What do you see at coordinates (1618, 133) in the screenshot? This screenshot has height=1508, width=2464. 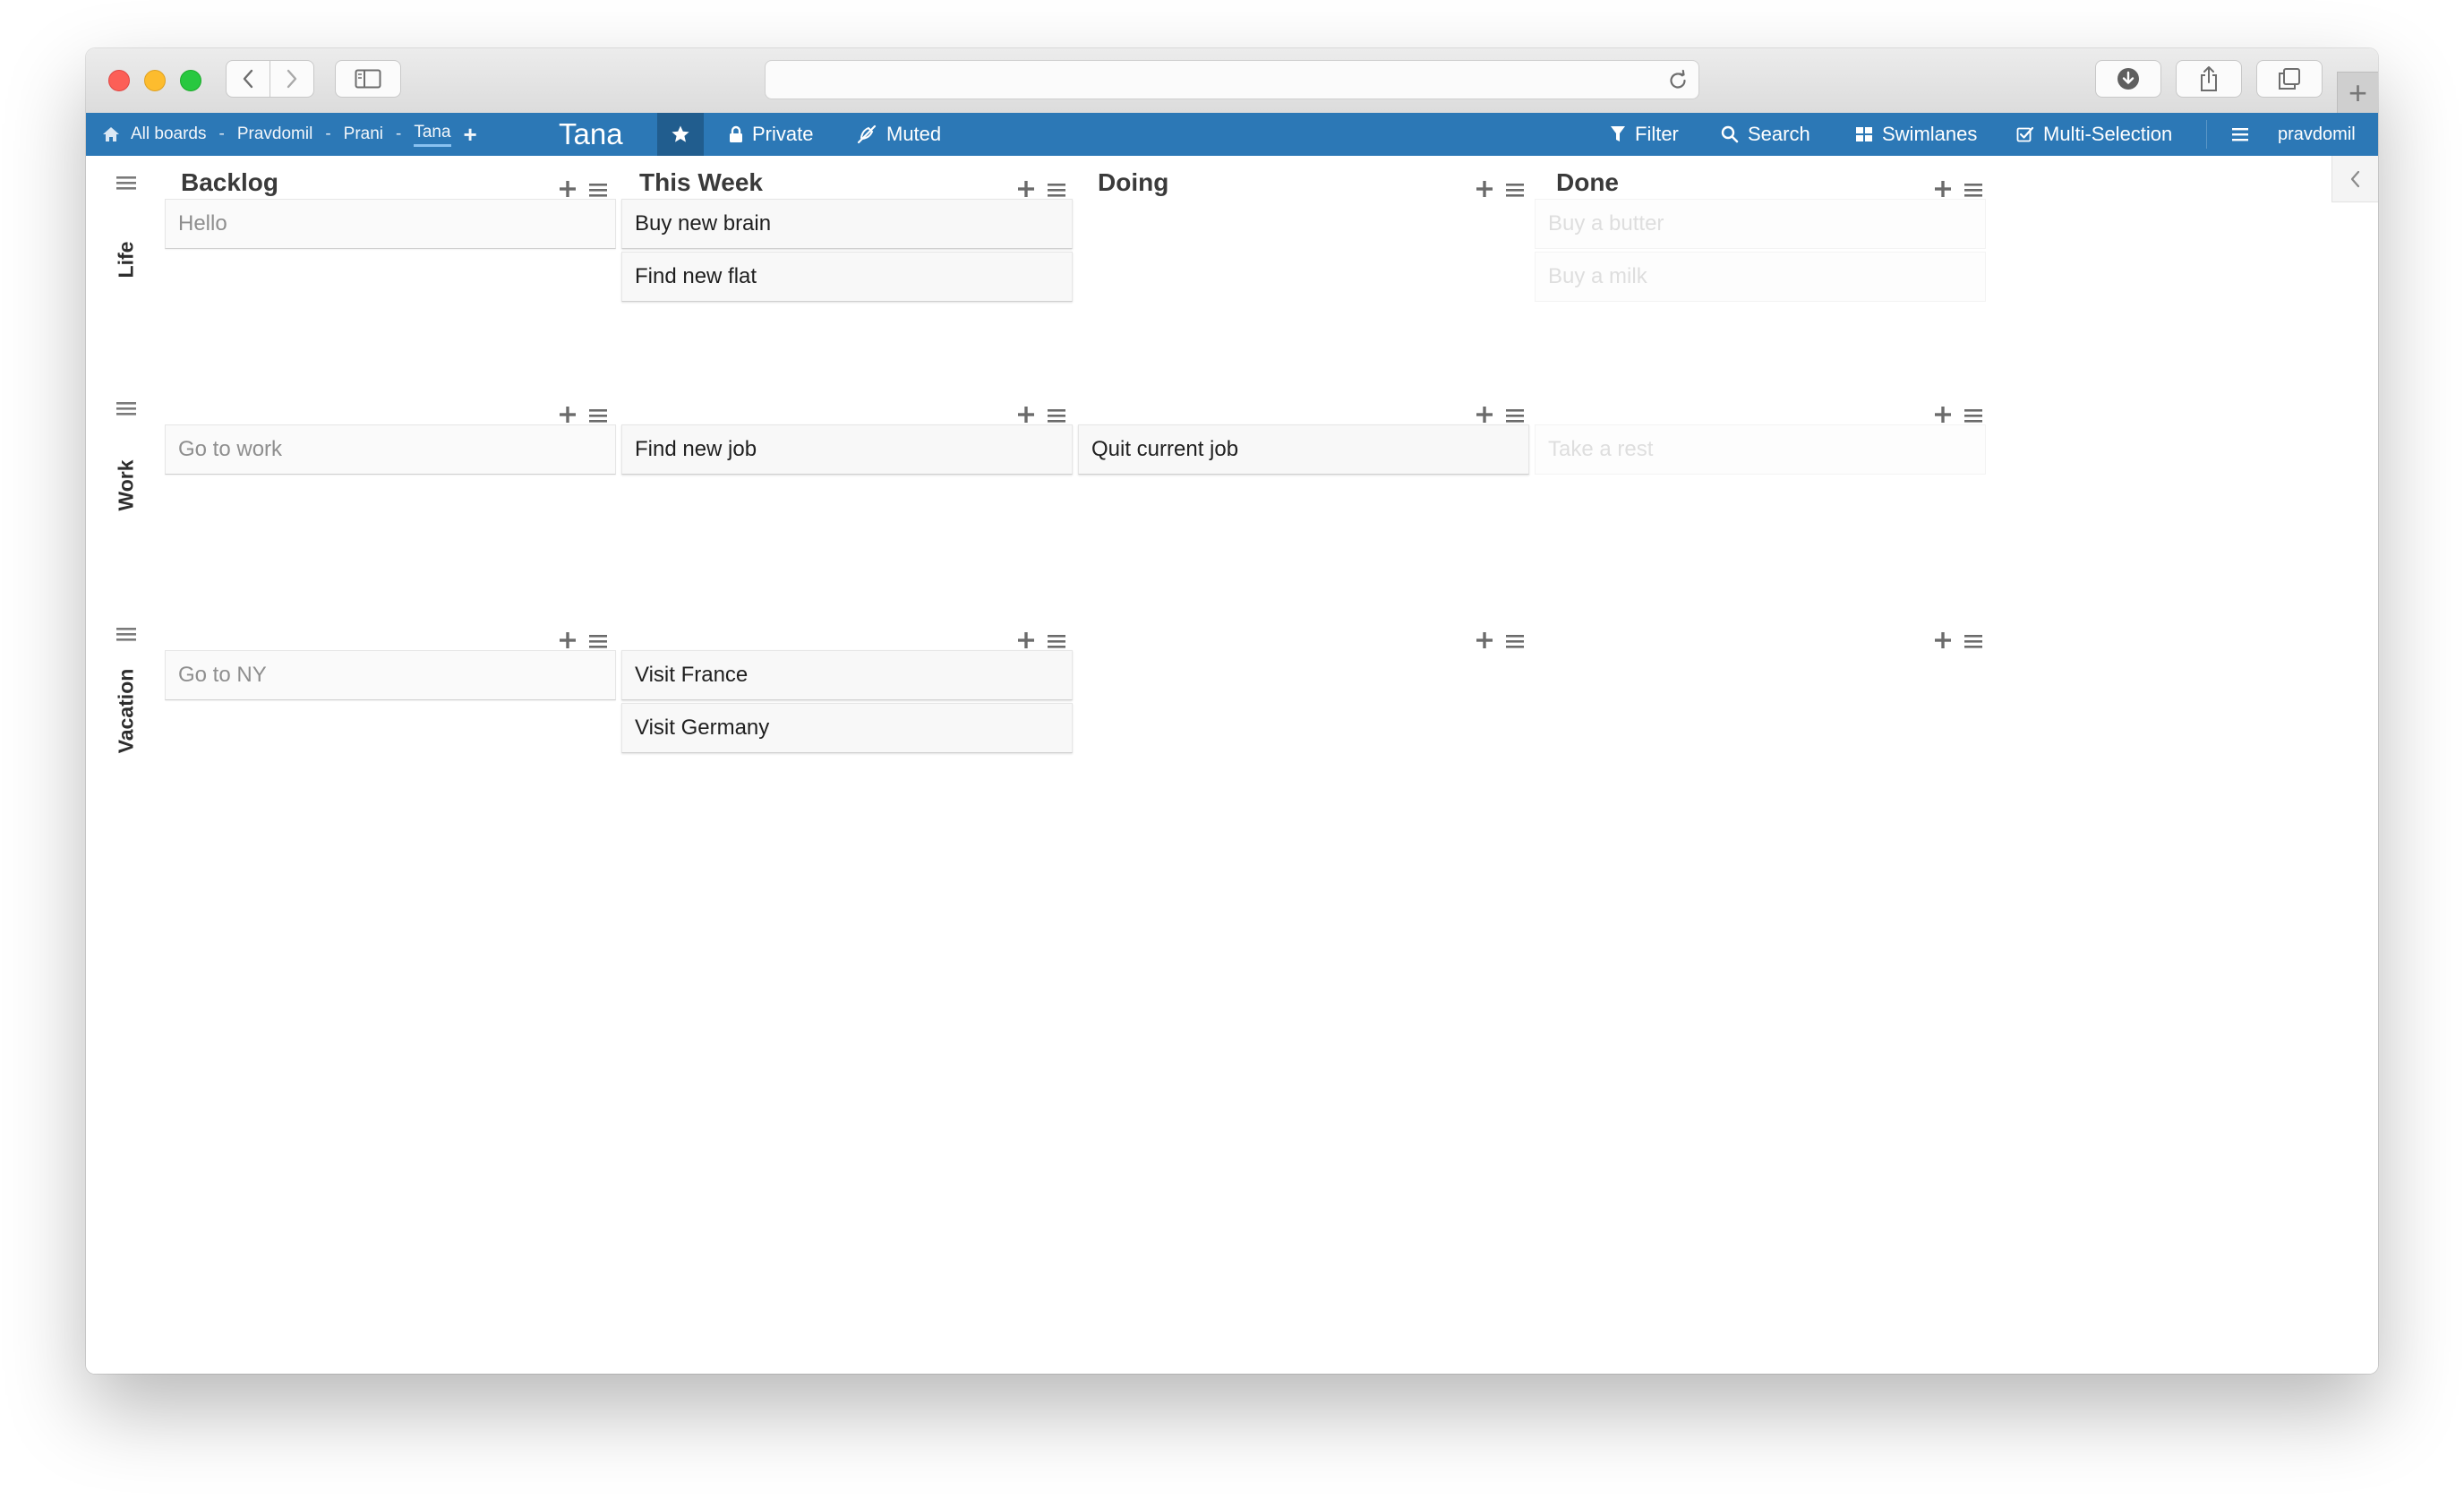 I see `filter-icon` at bounding box center [1618, 133].